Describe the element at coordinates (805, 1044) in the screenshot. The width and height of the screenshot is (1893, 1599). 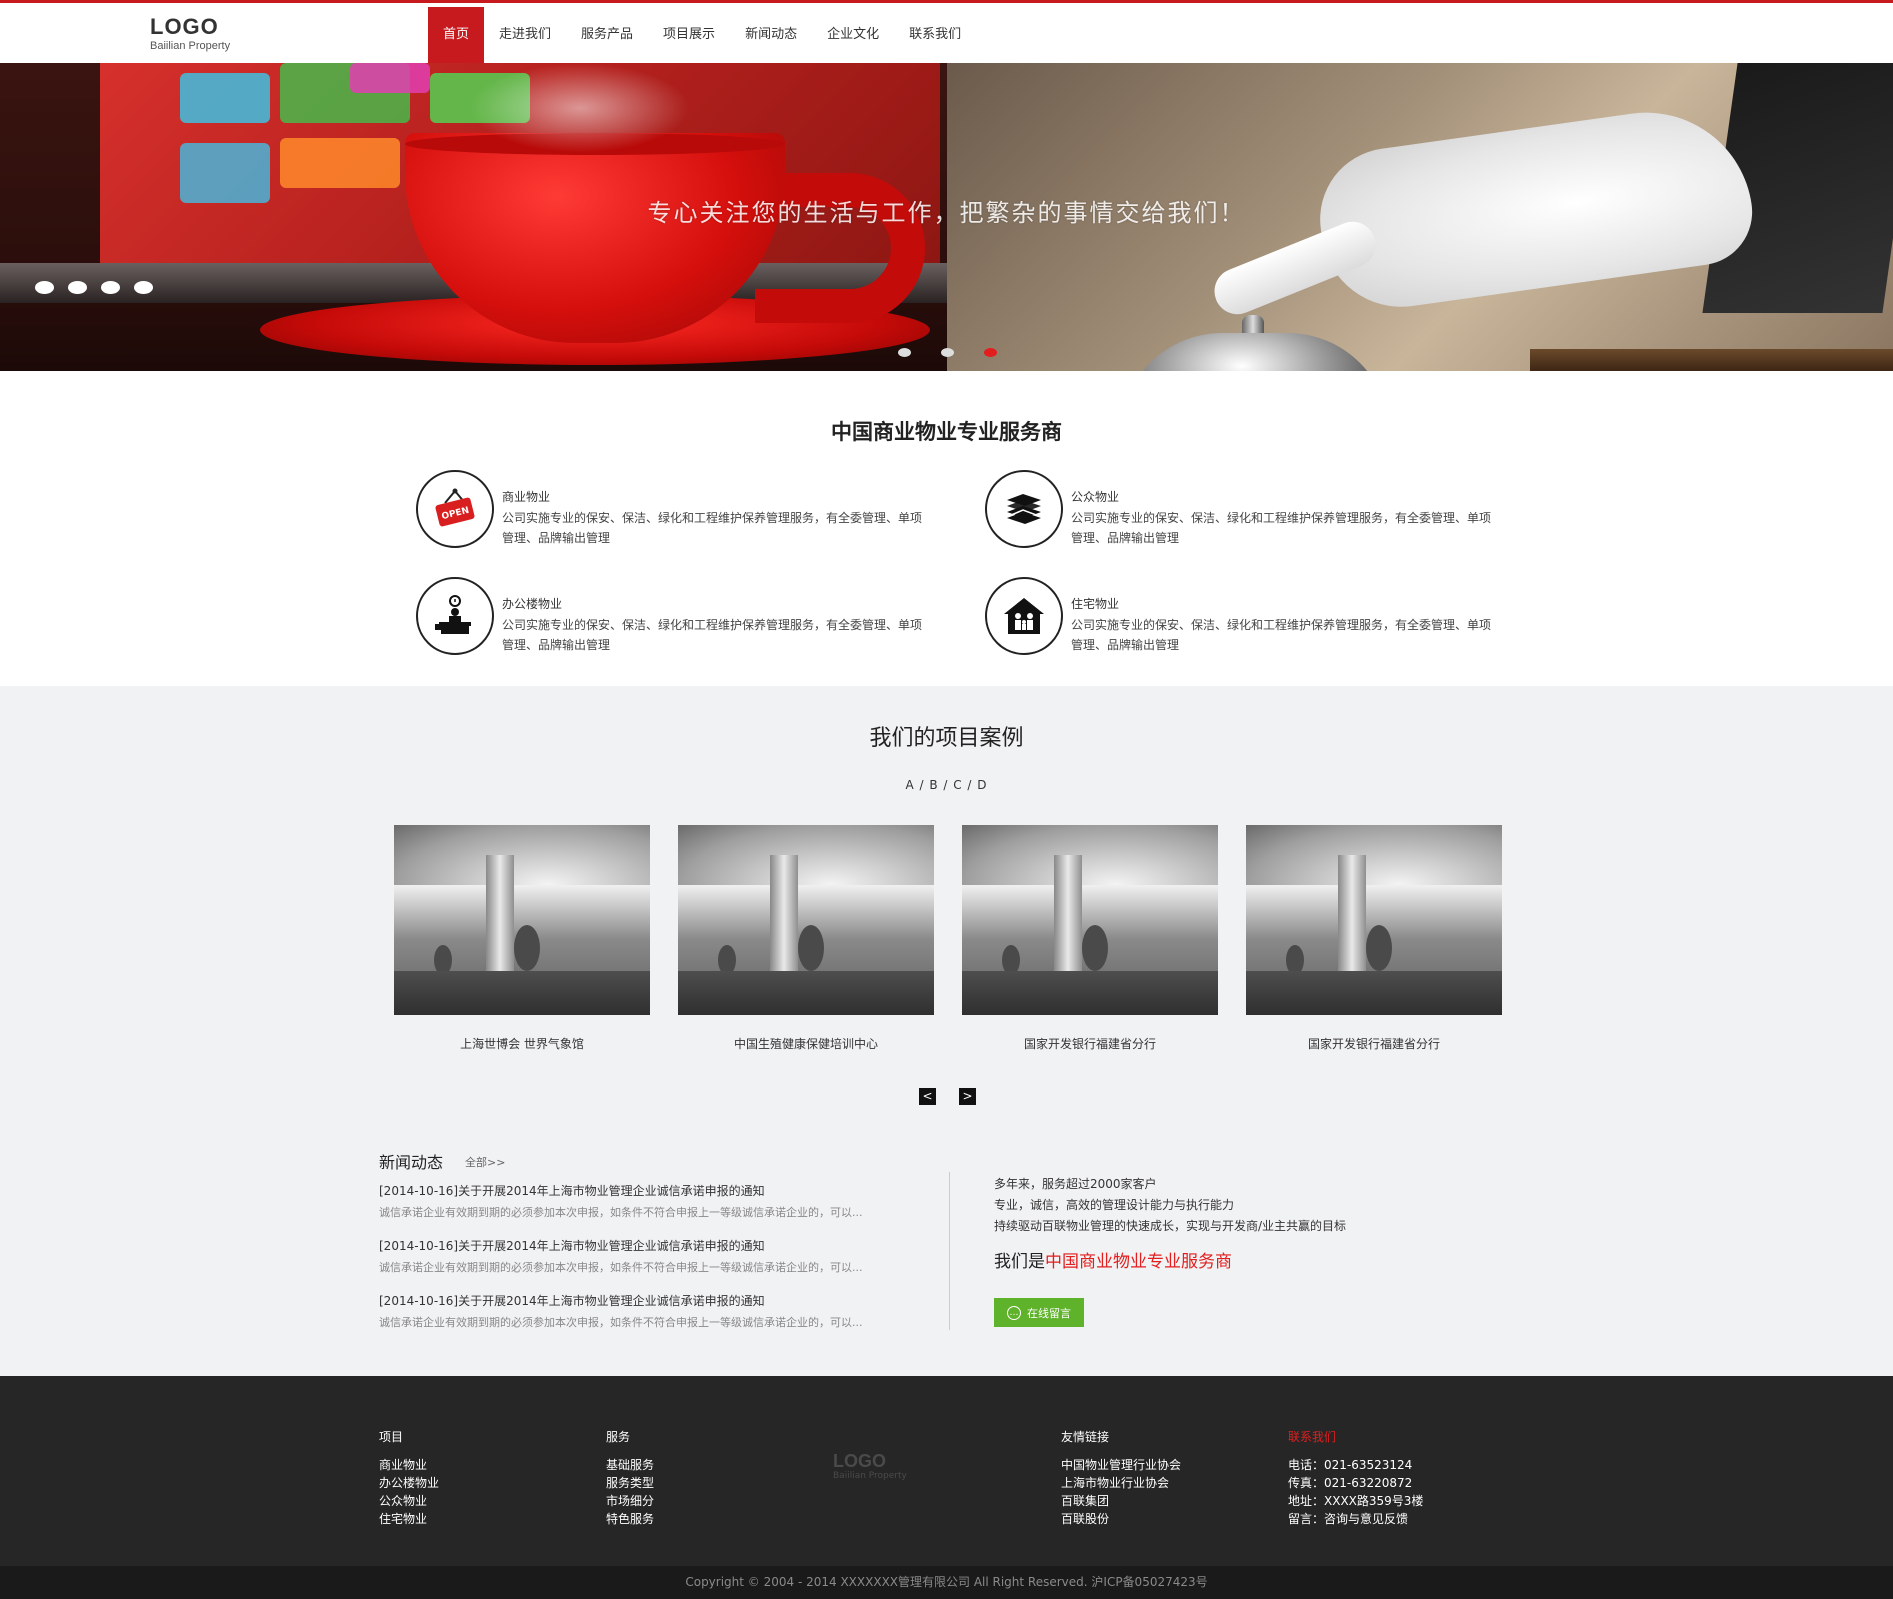
I see `project-label: 中国生殖健康保健培训中心` at that location.